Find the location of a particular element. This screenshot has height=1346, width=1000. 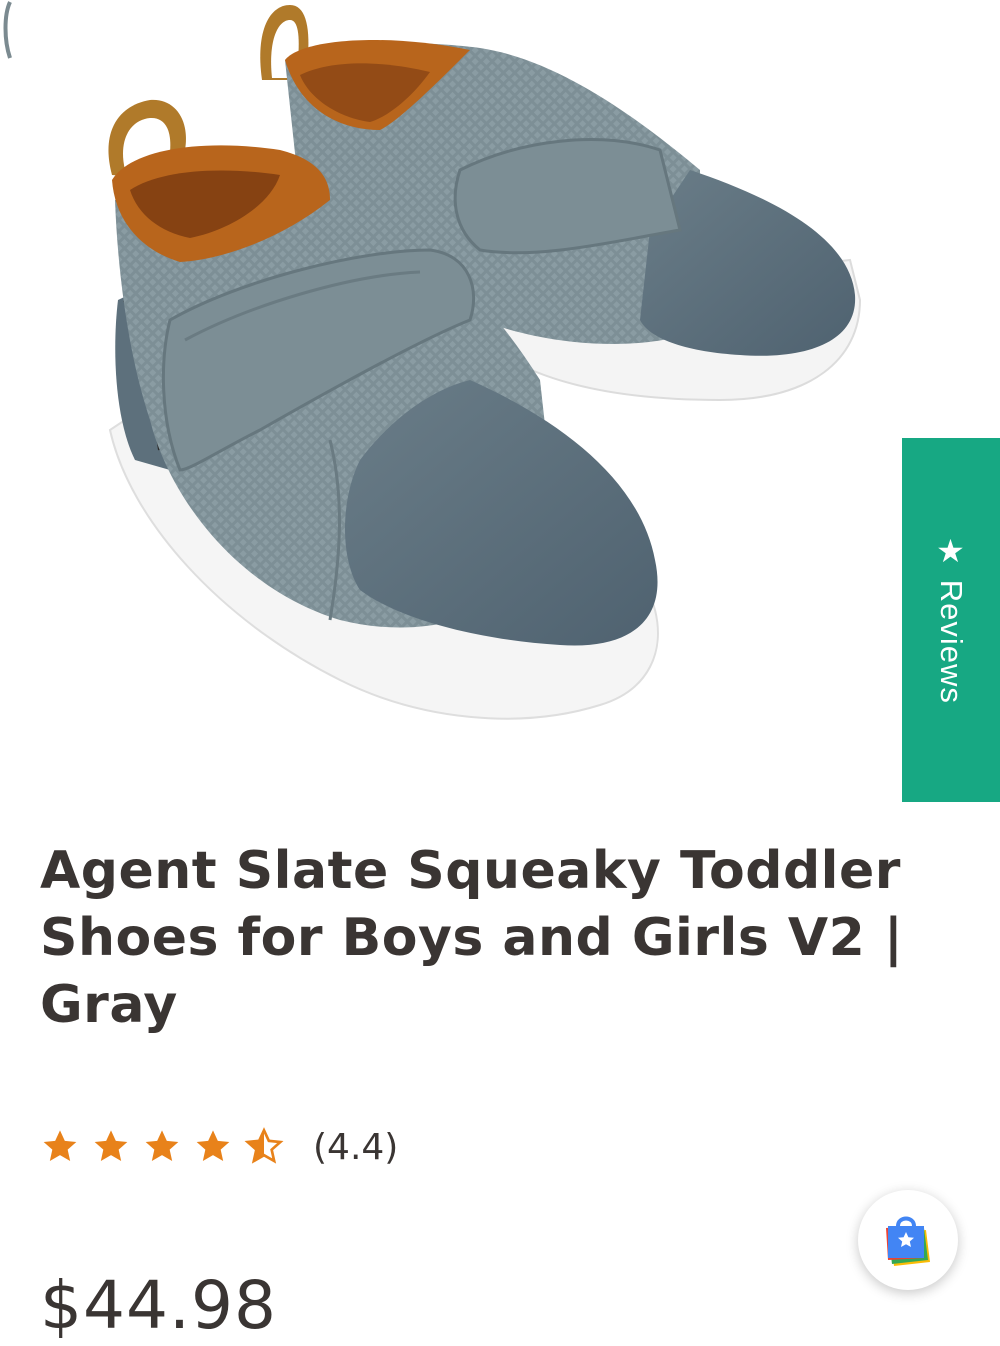

star-half-icon is located at coordinates (264, 1145).